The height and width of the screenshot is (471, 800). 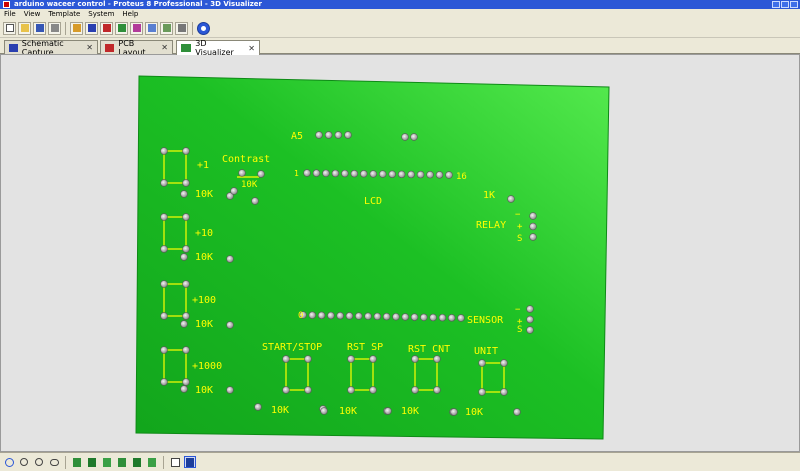 I want to click on close-window-button, so click(x=794, y=4).